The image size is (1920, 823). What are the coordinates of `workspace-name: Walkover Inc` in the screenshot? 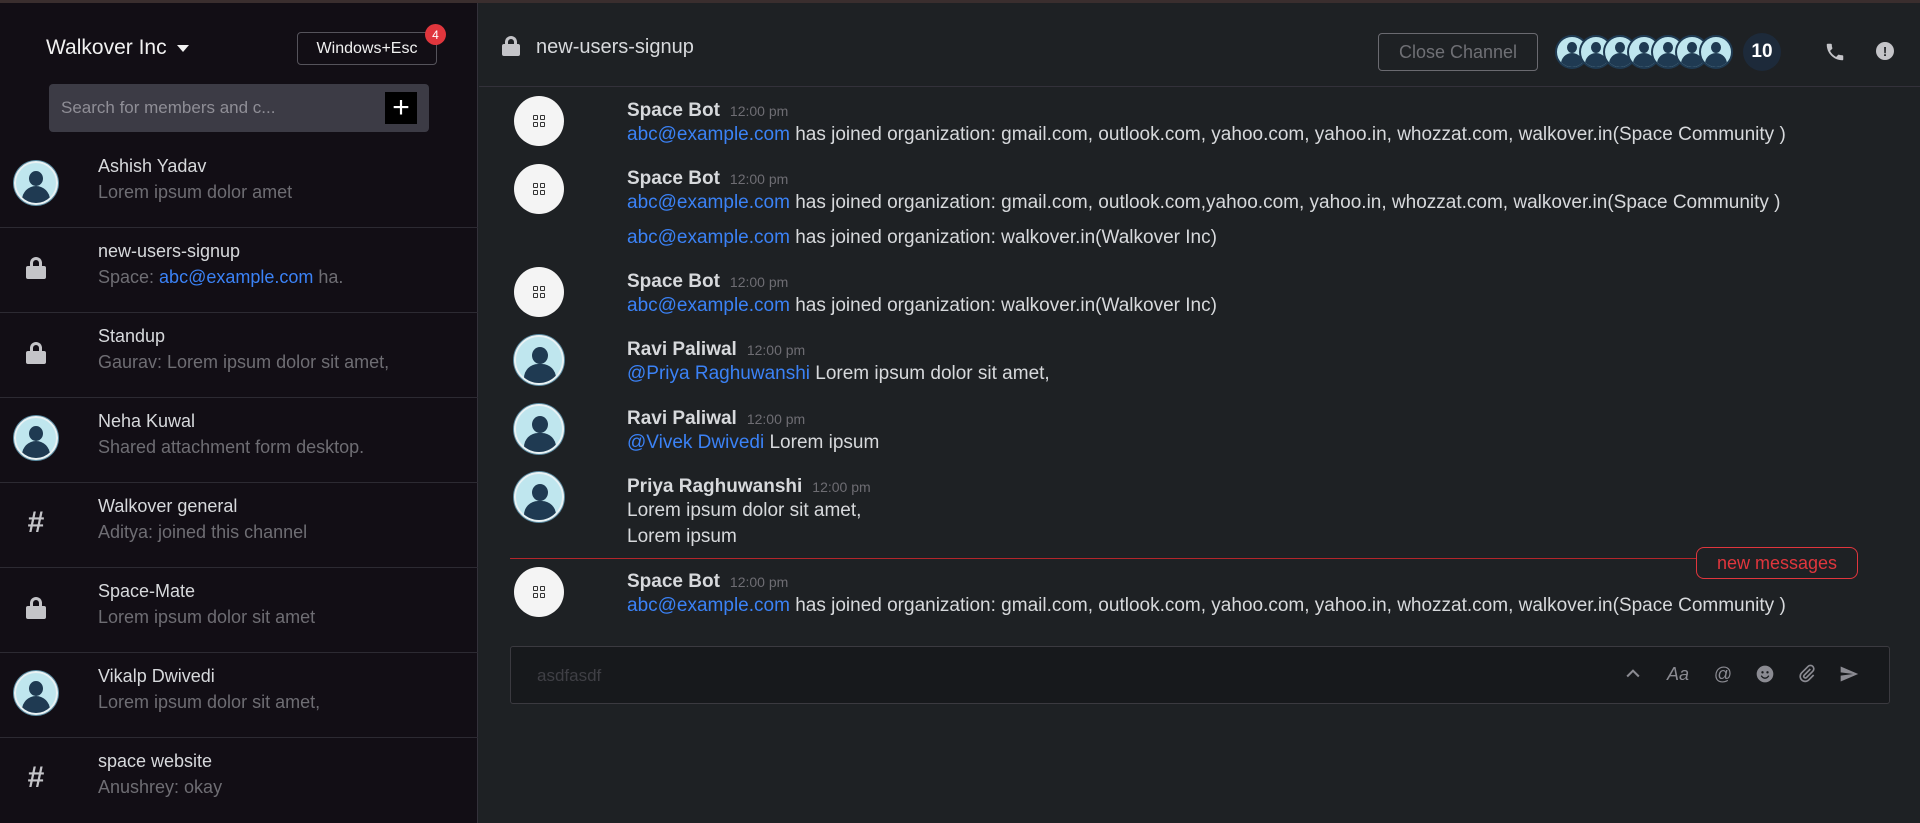 It's located at (106, 47).